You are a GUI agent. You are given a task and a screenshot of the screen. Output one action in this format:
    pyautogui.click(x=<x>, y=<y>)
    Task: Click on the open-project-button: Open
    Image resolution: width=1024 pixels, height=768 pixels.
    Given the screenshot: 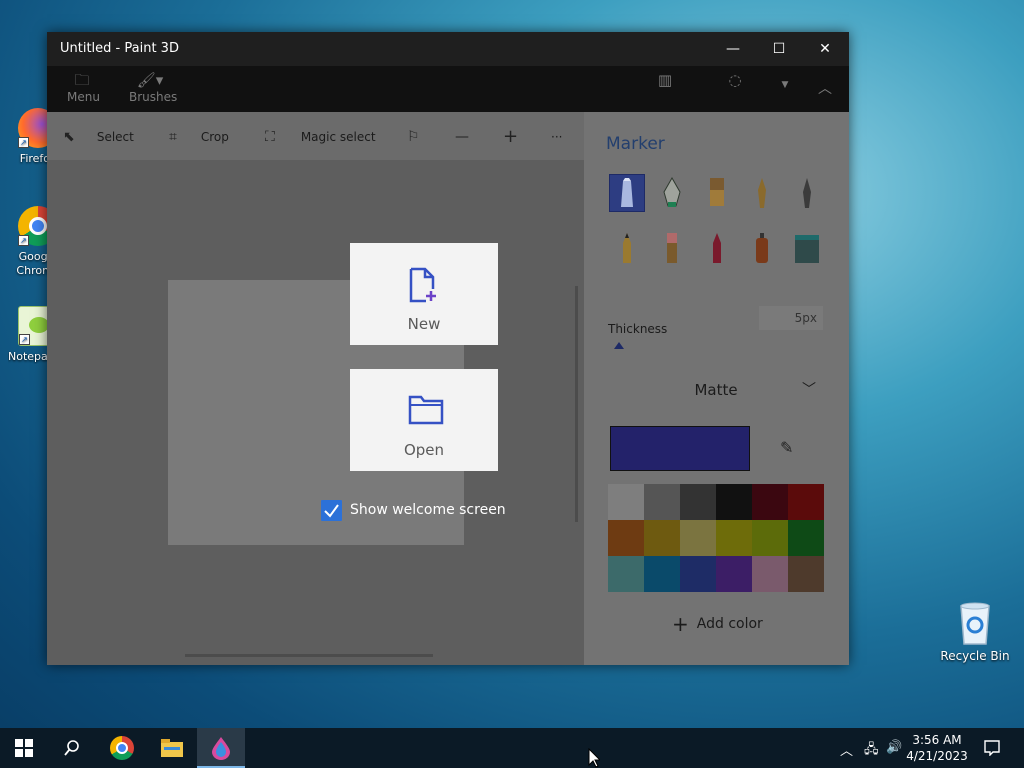 What is the action you would take?
    pyautogui.click(x=424, y=420)
    